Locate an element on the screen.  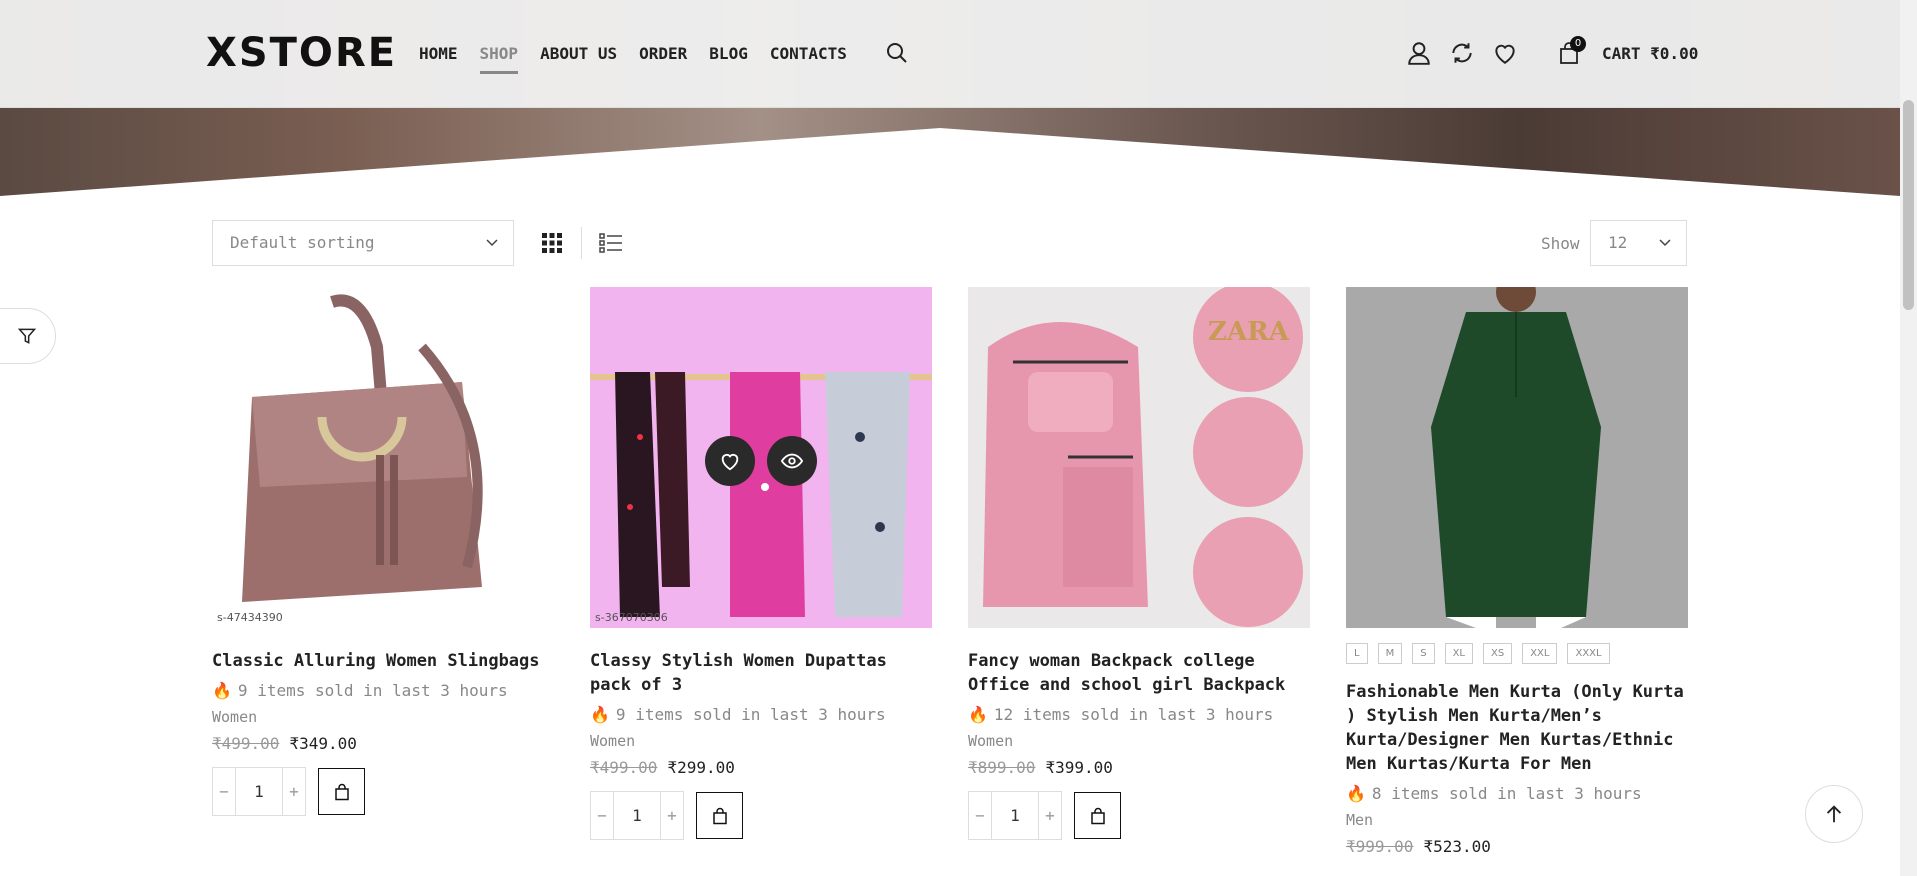
per-page-select: 12 is located at coordinates (1638, 243).